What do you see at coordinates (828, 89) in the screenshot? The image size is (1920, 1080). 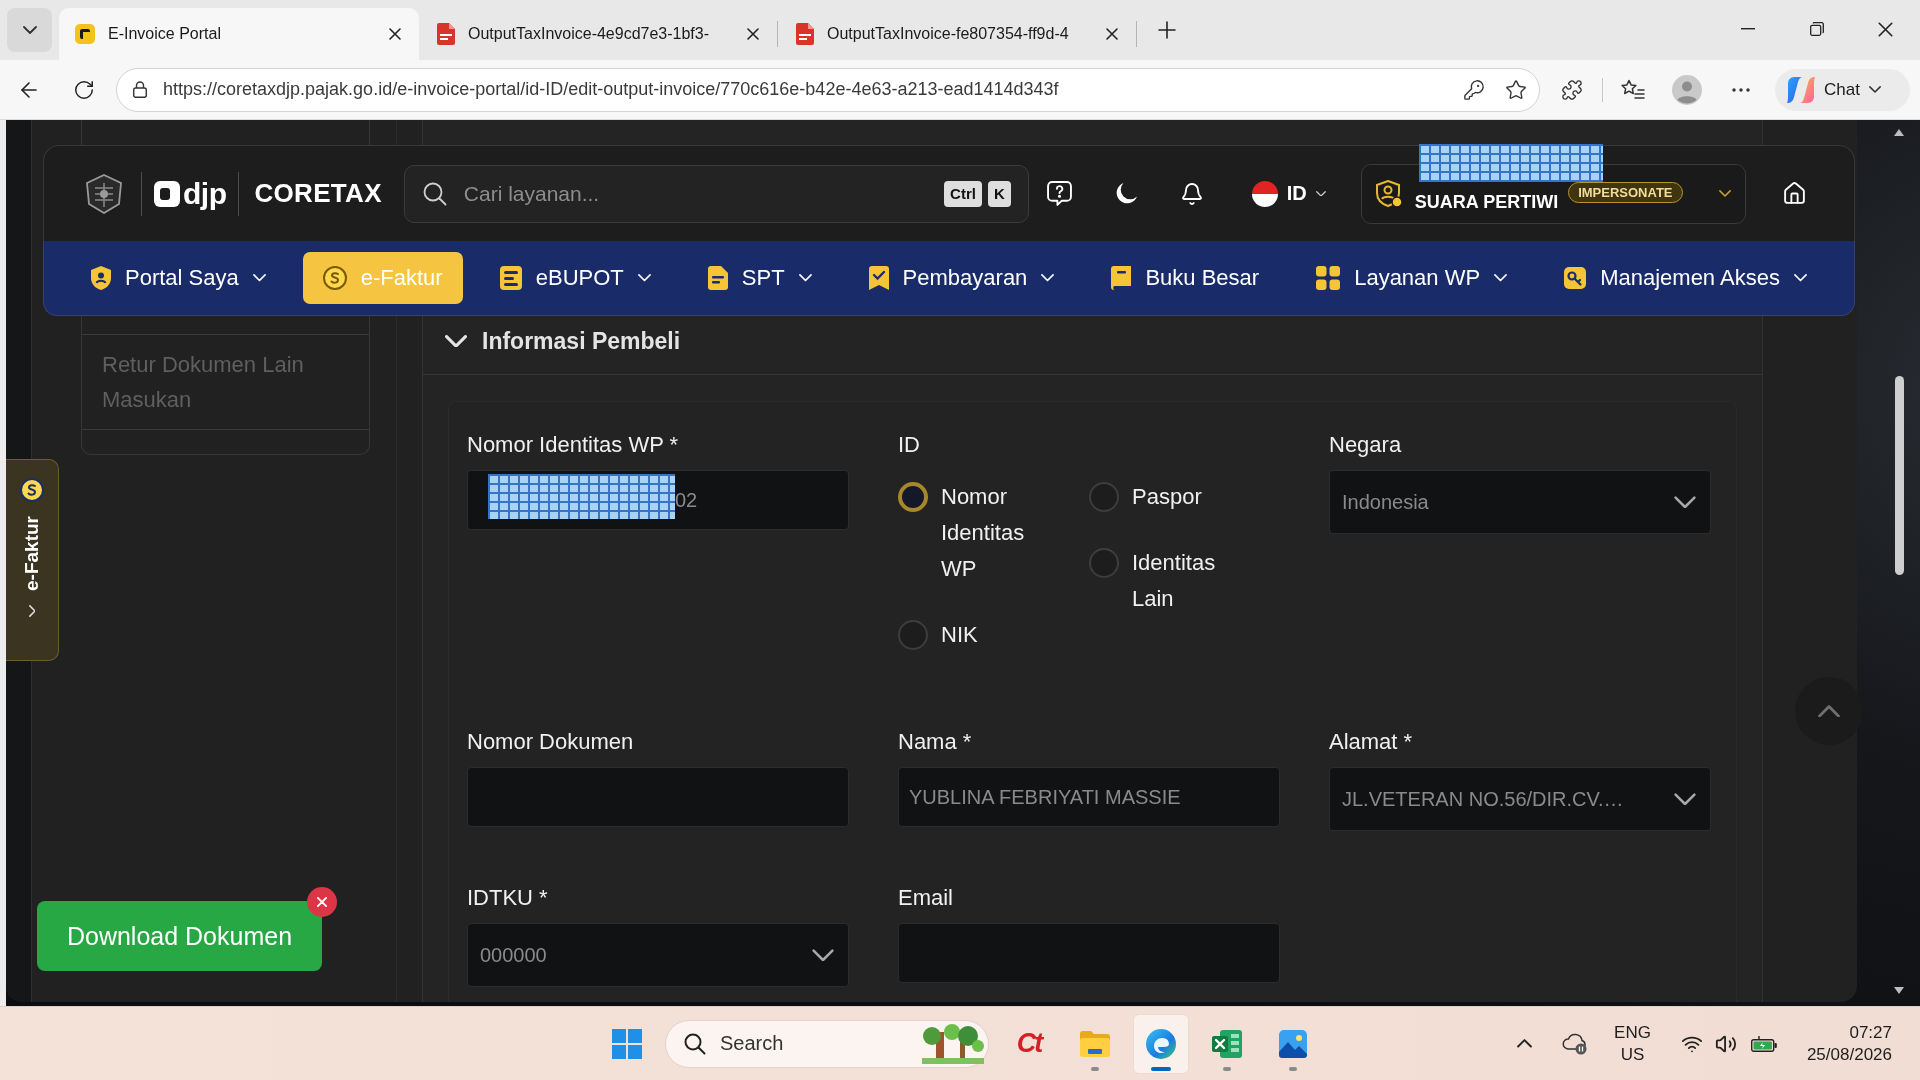 I see `url-field: https://coretaxdjp.pajak.go.id/e-invoice-portal/id-ID/edit-output-invoice/770c616e-b42e-4e63-a213-ead1414d343f` at bounding box center [828, 89].